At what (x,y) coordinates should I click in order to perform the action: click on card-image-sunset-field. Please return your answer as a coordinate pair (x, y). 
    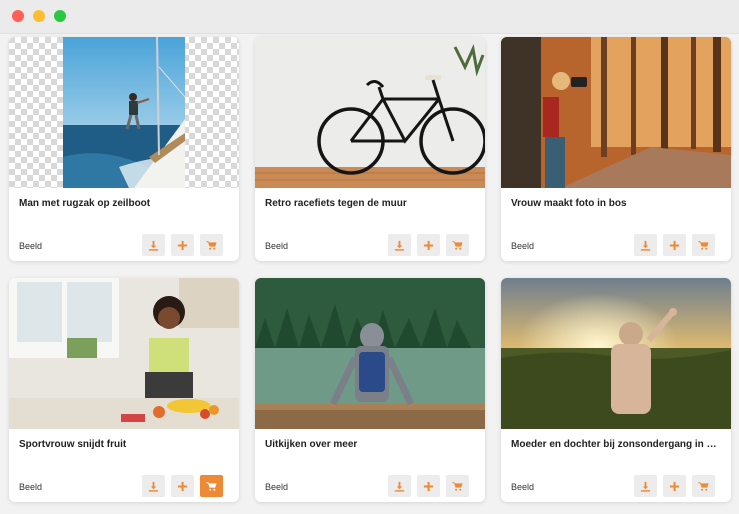
    Looking at the image, I should click on (616, 353).